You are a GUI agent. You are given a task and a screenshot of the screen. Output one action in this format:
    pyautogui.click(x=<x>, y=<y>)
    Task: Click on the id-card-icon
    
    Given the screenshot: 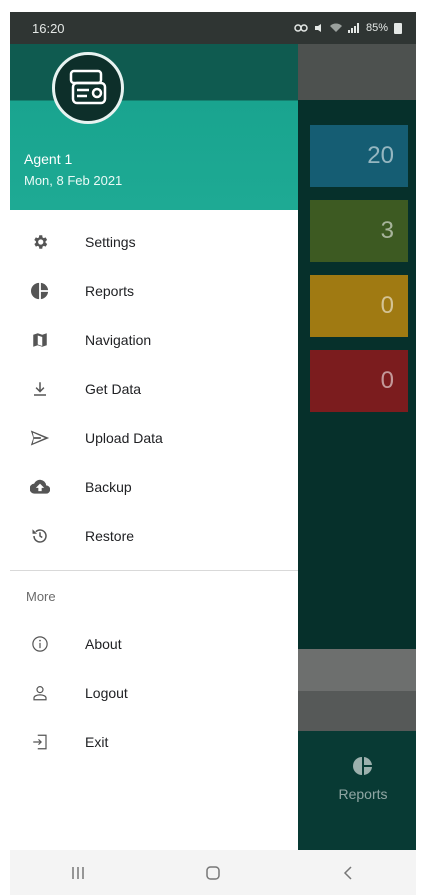 What is the action you would take?
    pyautogui.click(x=88, y=87)
    